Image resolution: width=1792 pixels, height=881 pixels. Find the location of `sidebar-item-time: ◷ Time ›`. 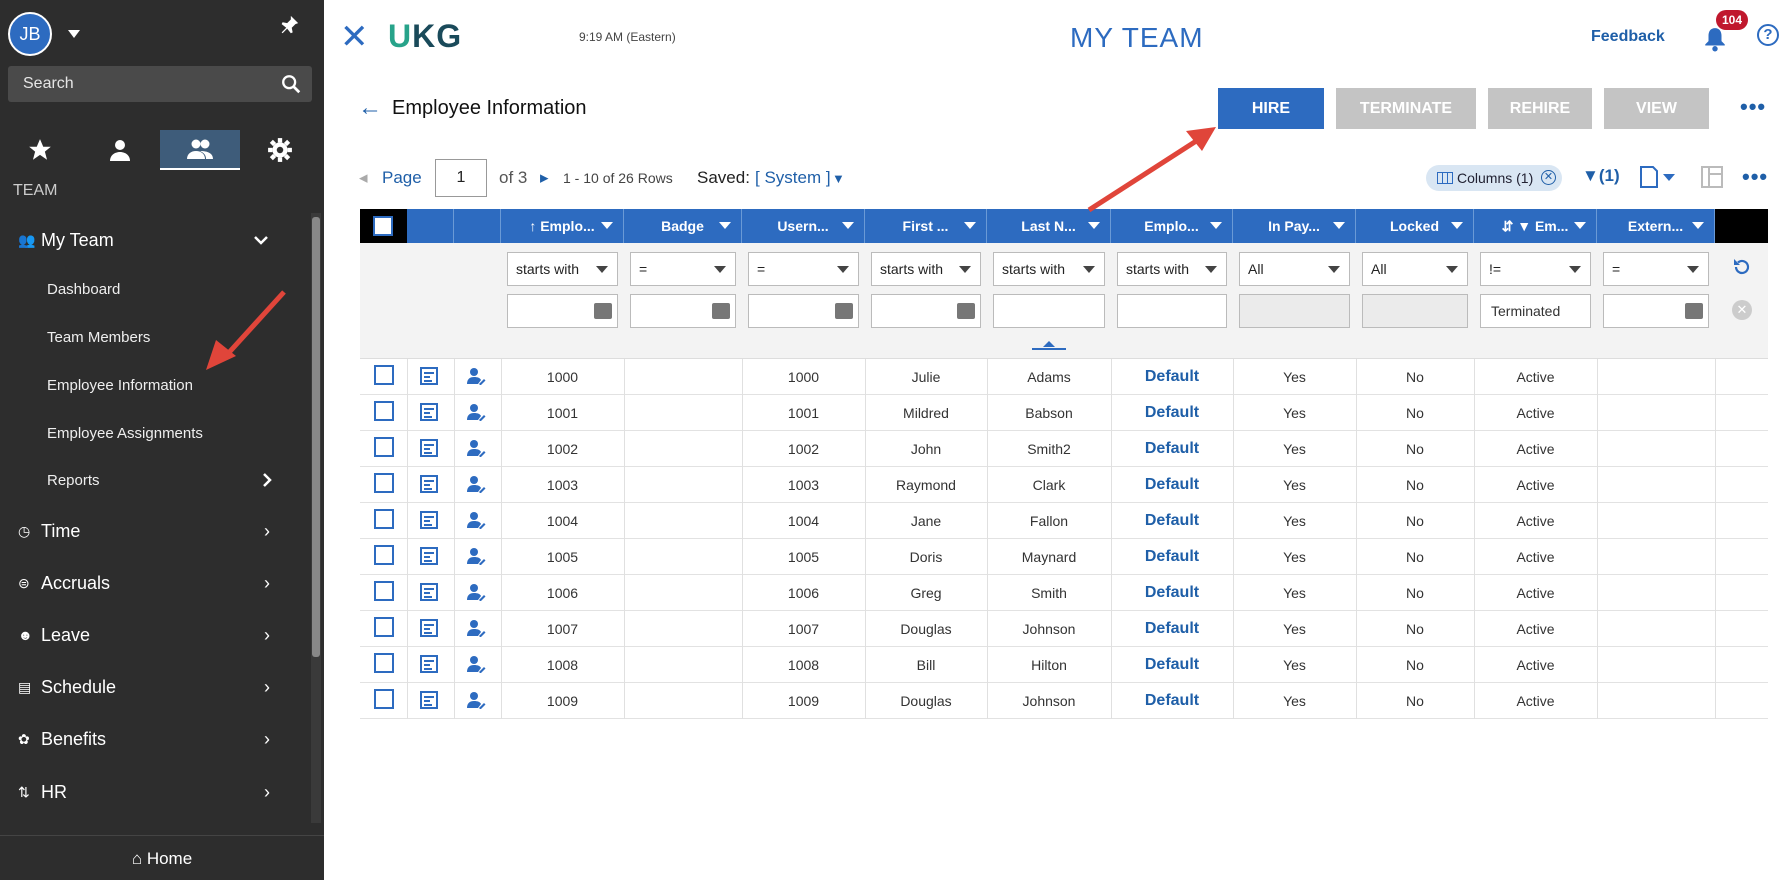

sidebar-item-time: ◷ Time › is located at coordinates (155, 531).